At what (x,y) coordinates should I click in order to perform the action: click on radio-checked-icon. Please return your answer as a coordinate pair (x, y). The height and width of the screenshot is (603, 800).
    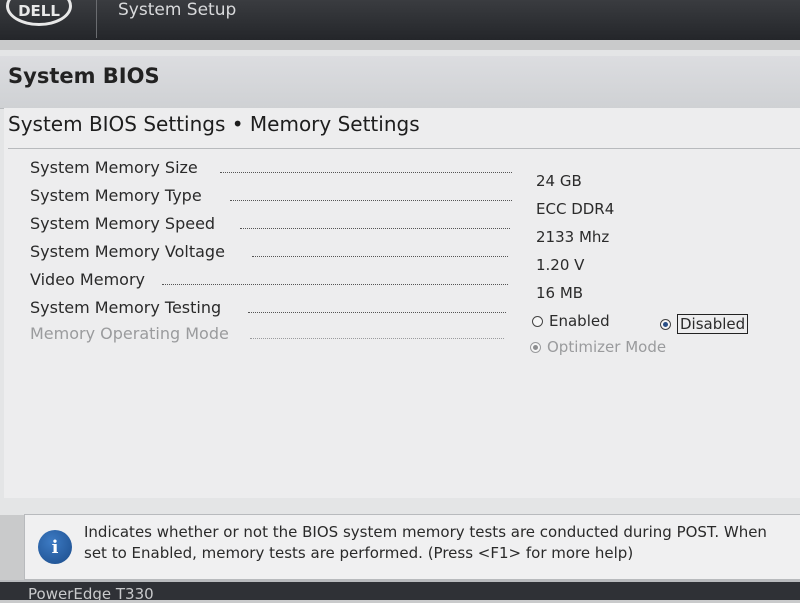
    Looking at the image, I should click on (535, 347).